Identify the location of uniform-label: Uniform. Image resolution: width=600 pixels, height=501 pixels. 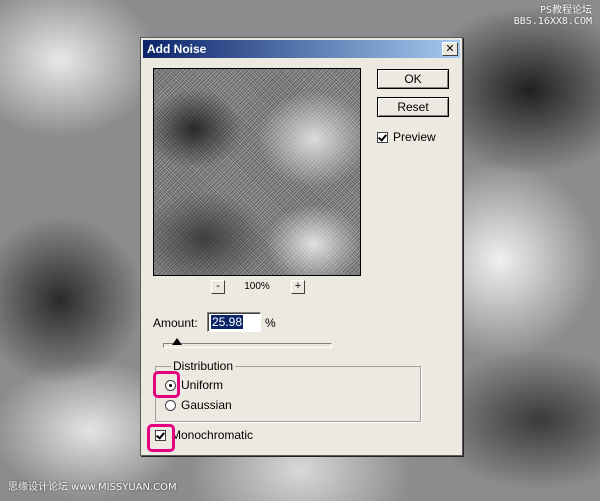
(202, 385).